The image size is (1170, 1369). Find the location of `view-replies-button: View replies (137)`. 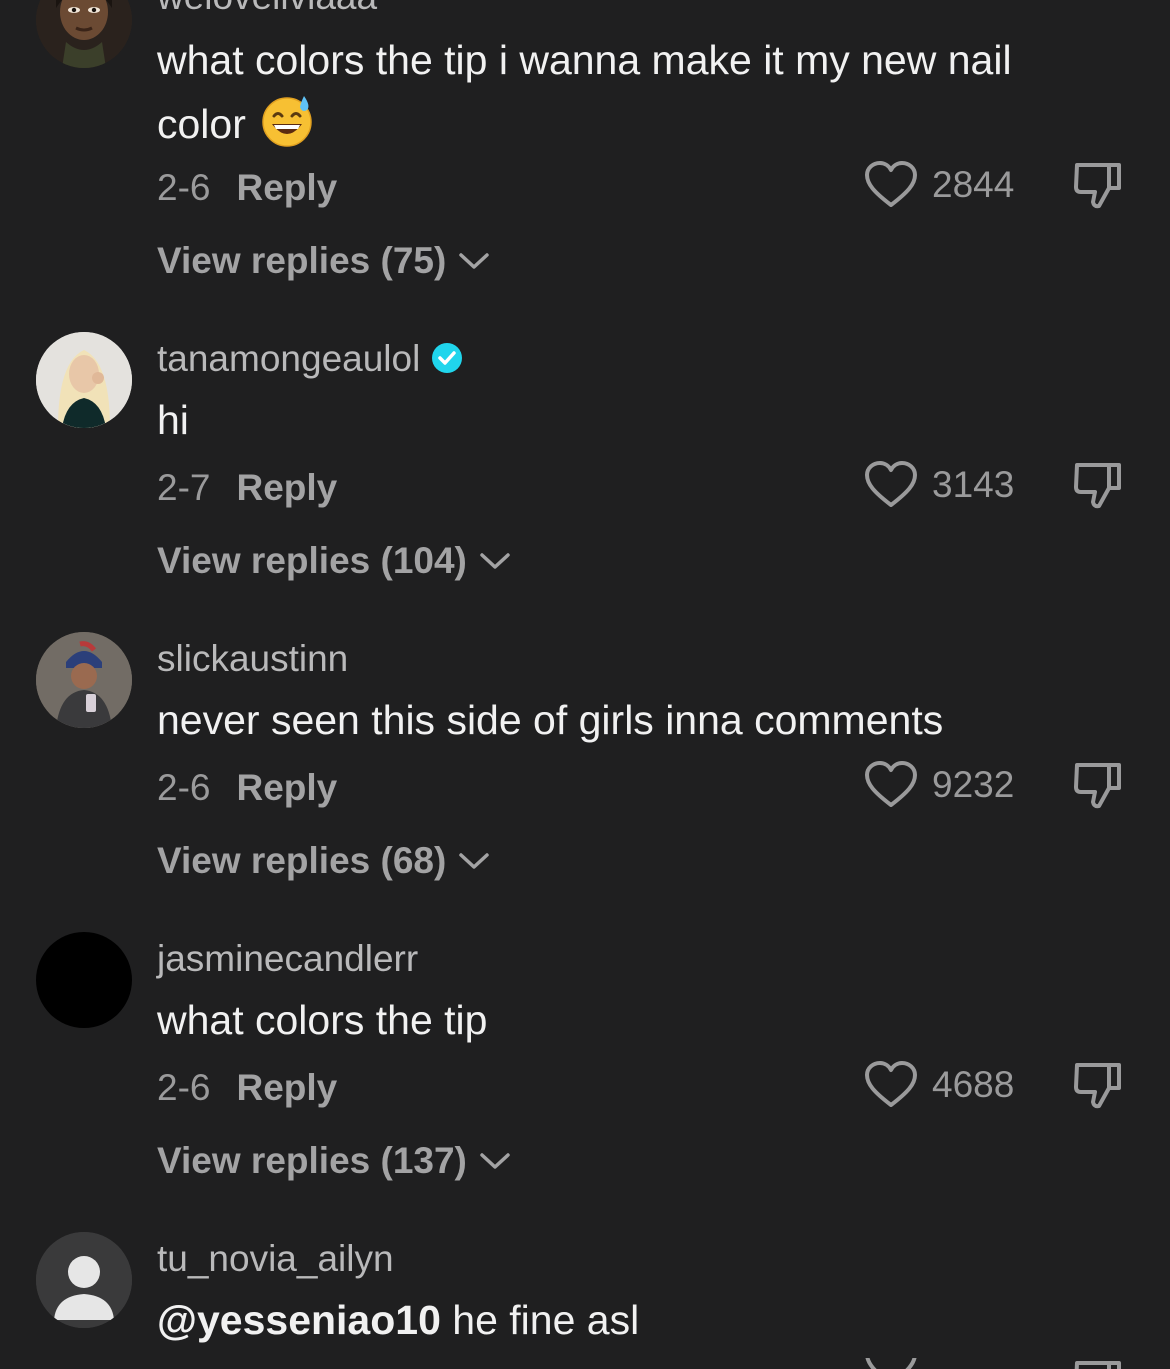

view-replies-button: View replies (137) is located at coordinates (334, 1160).